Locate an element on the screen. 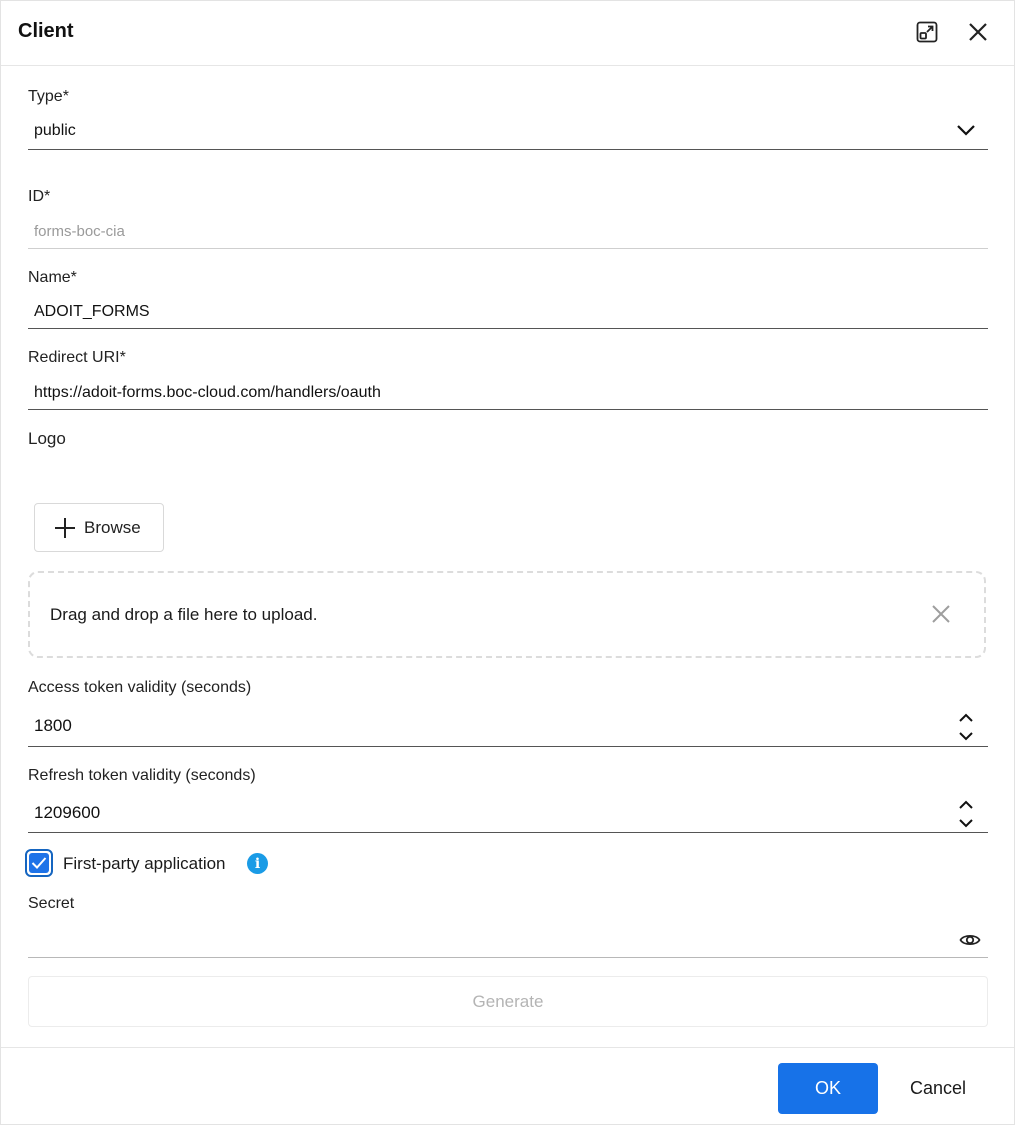  access-token-label: Access token validity (seconds) is located at coordinates (140, 687).